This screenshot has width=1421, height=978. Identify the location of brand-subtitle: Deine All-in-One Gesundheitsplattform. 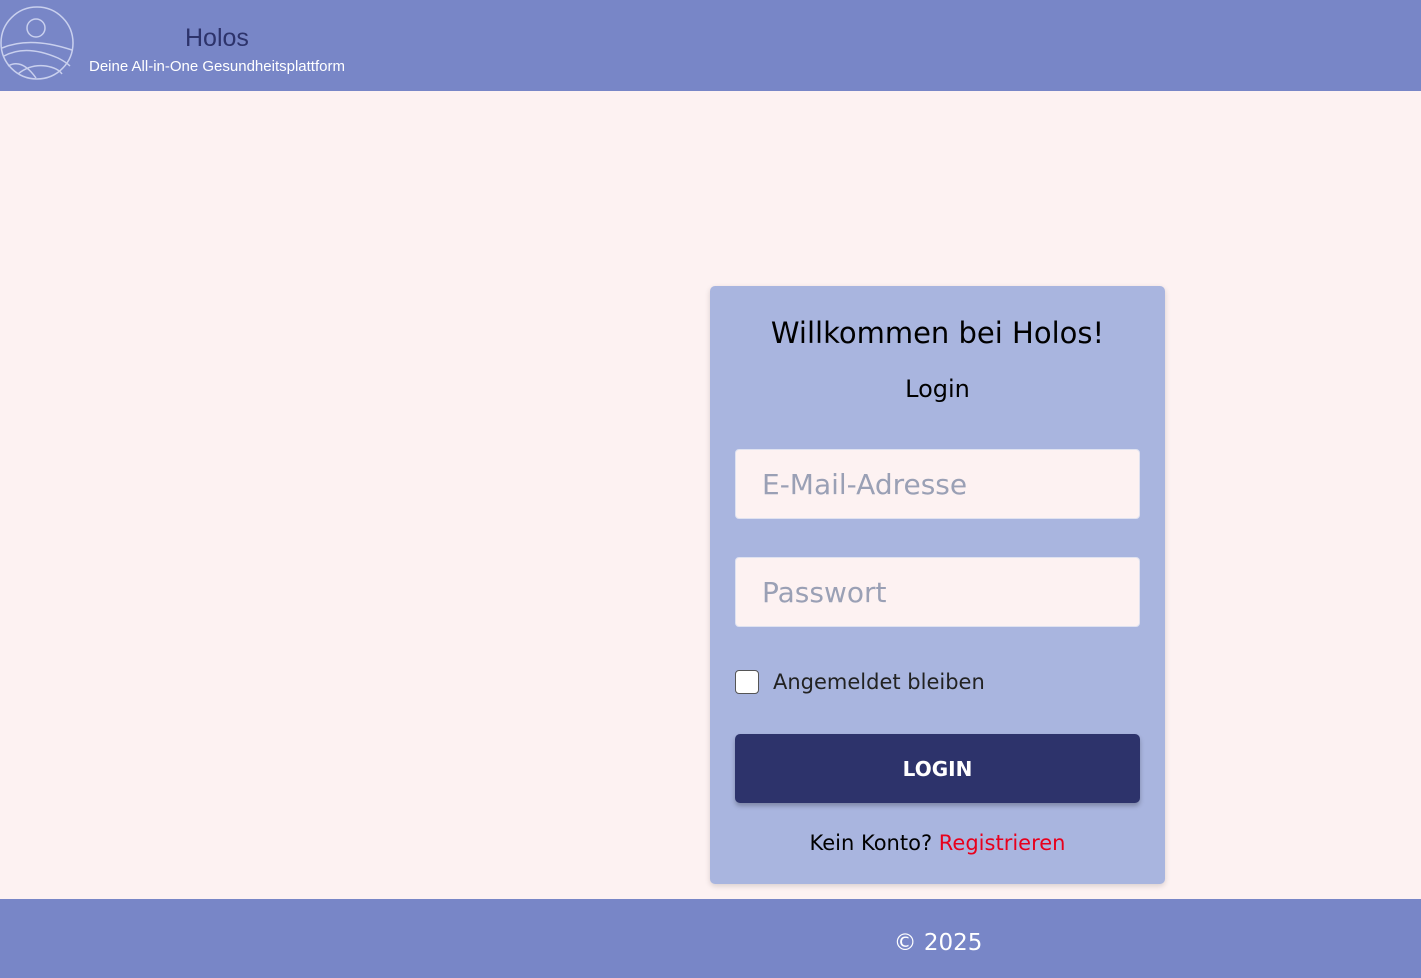
(217, 66).